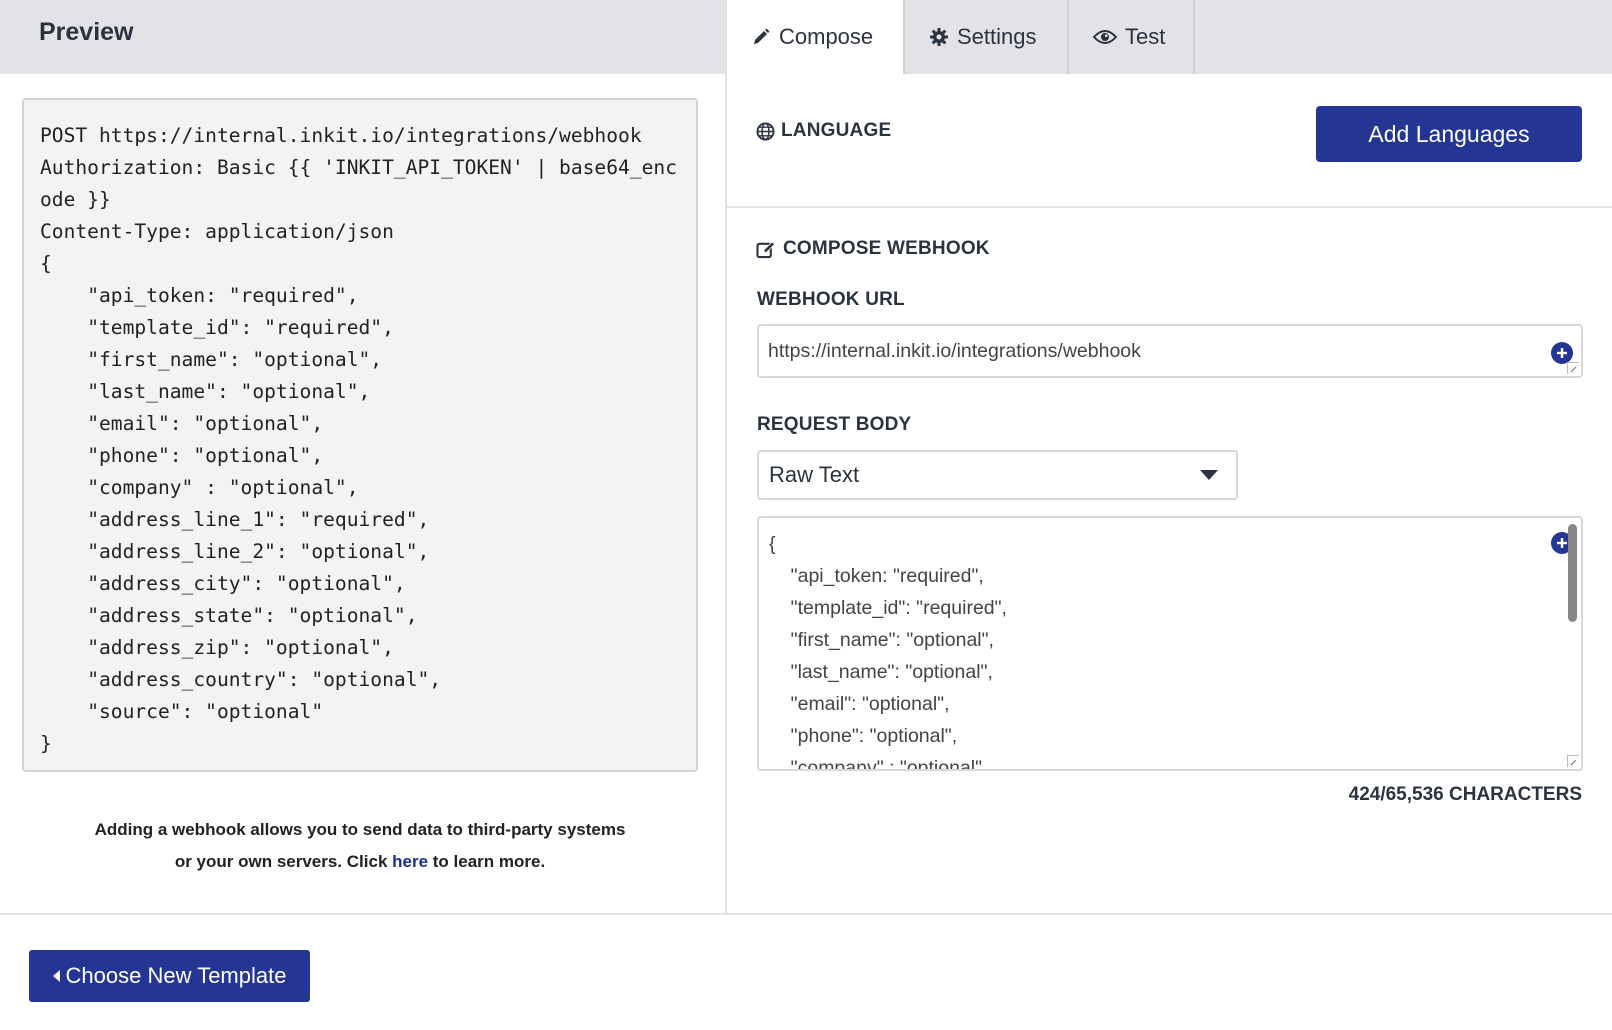 This screenshot has width=1612, height=1030. I want to click on choose-new-template-label: Choose New Template, so click(176, 975).